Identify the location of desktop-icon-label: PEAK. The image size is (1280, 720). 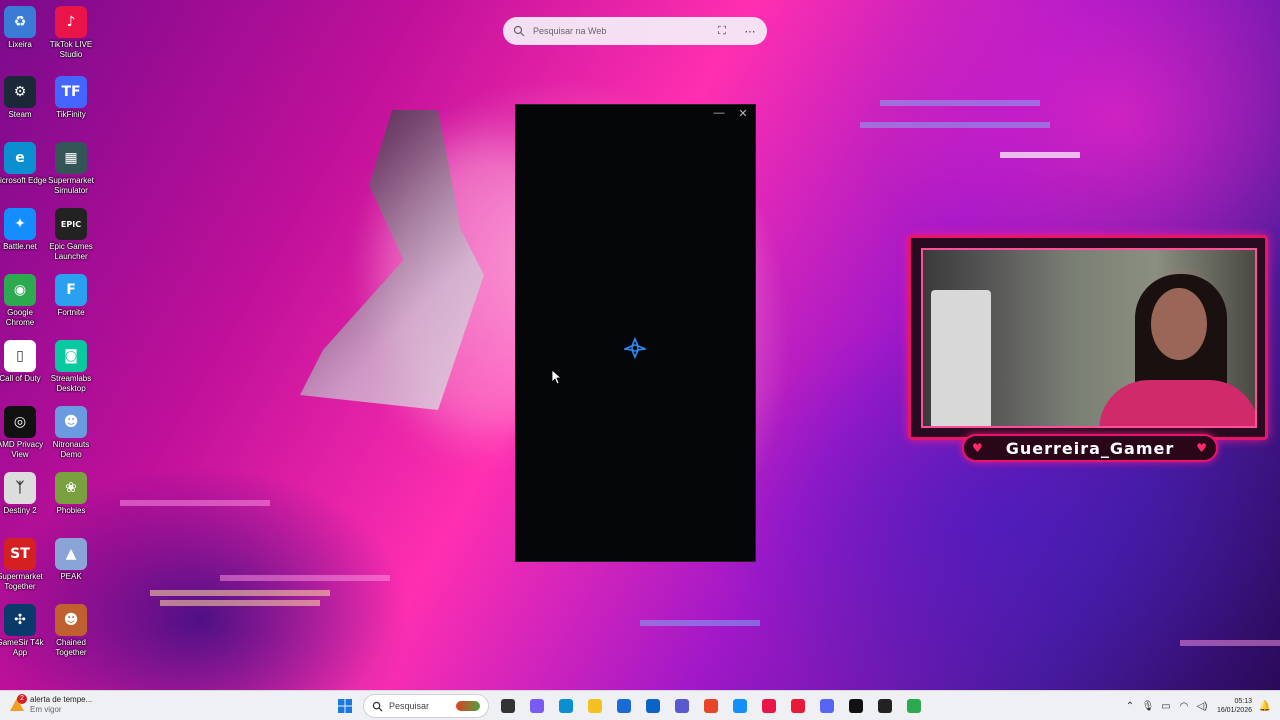
(71, 576).